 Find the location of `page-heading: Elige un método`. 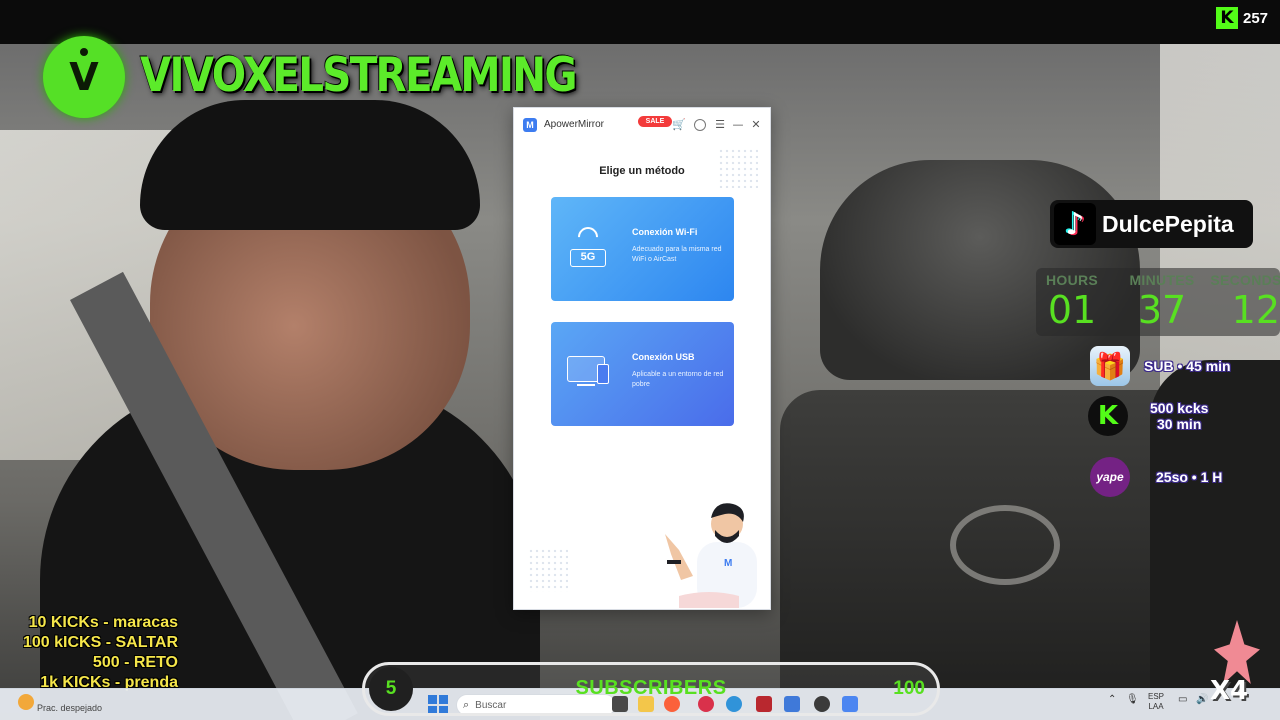

page-heading: Elige un método is located at coordinates (642, 171).